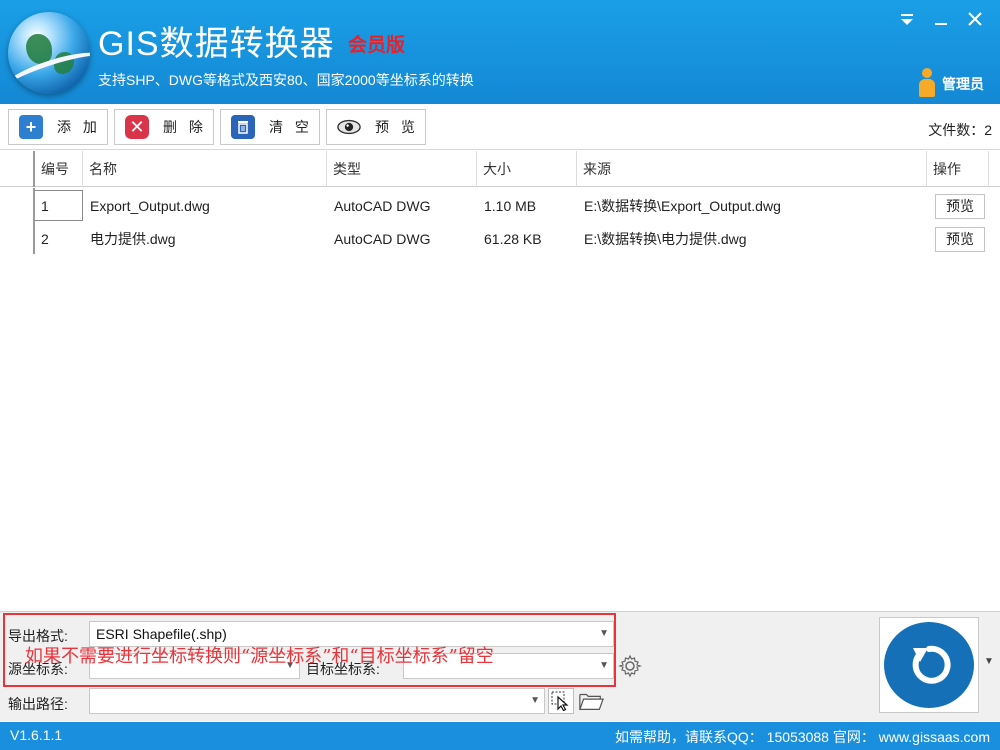 The height and width of the screenshot is (750, 1000). I want to click on cell-size: 1.10 MB, so click(510, 206).